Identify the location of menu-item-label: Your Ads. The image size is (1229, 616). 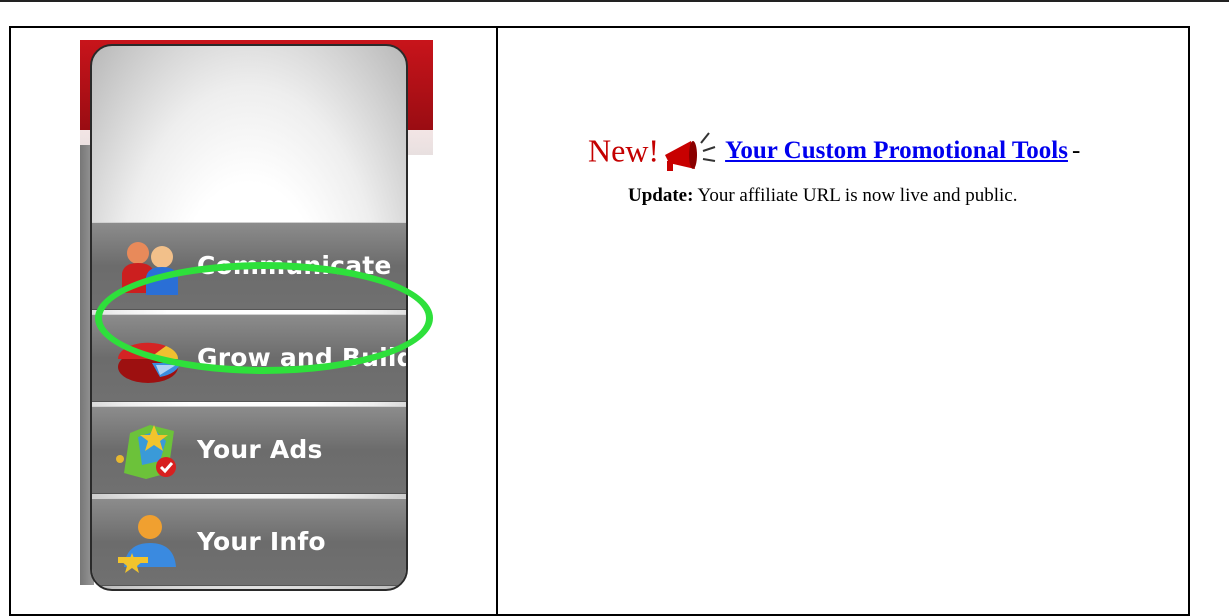
(260, 449).